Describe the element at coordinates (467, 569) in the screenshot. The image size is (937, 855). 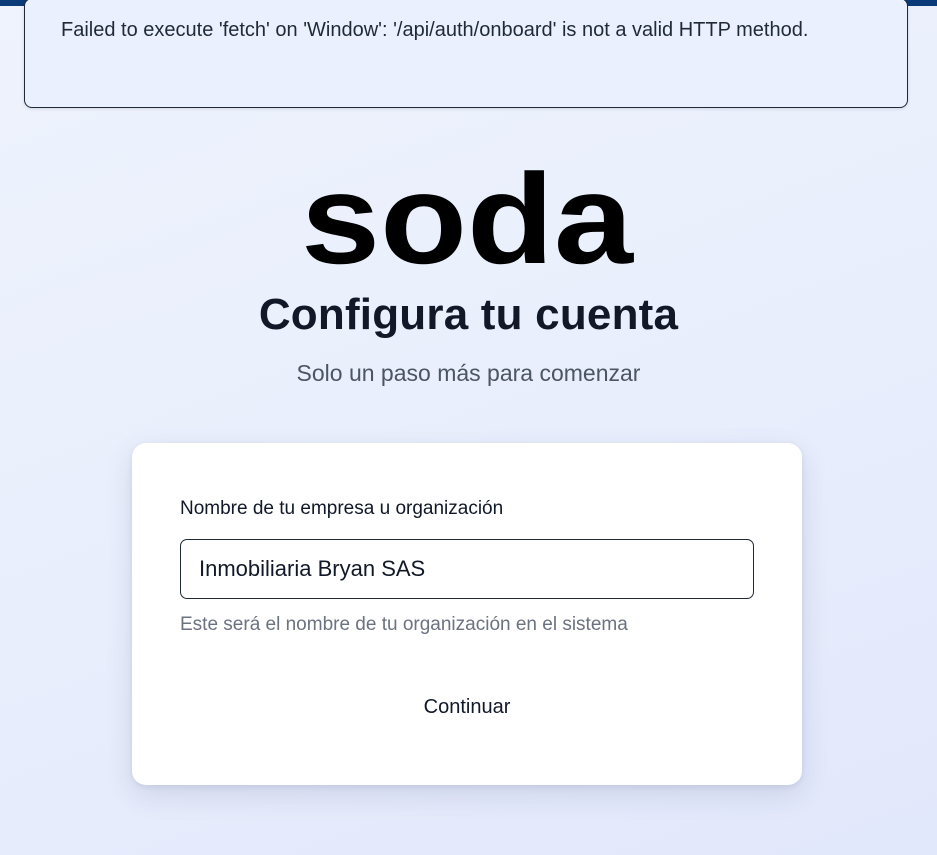
I see `organization-name-input` at that location.